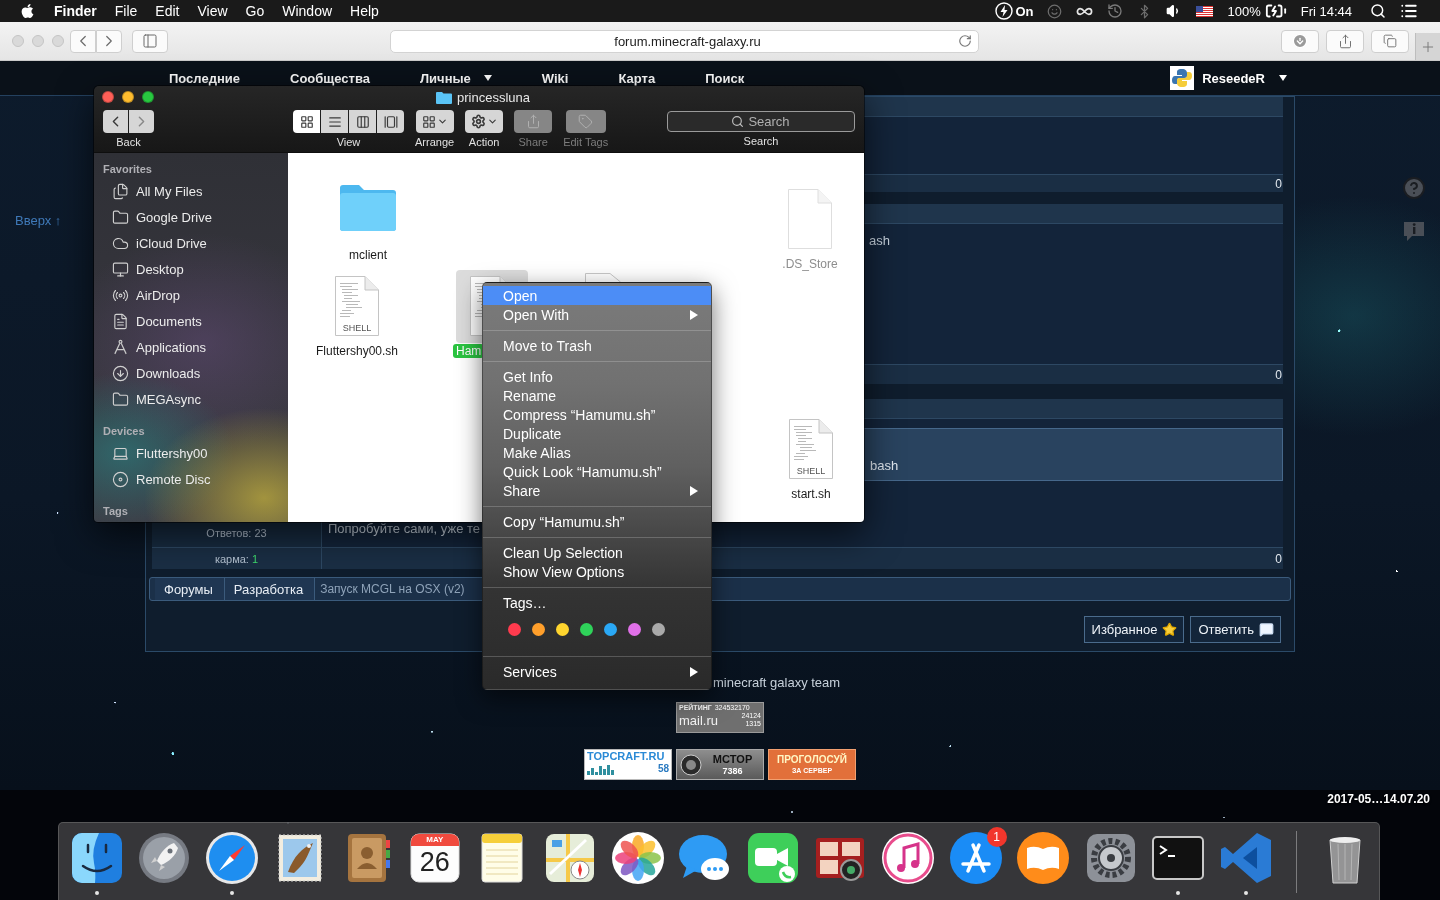 The width and height of the screenshot is (1440, 900). I want to click on post-text: ash, so click(879, 240).